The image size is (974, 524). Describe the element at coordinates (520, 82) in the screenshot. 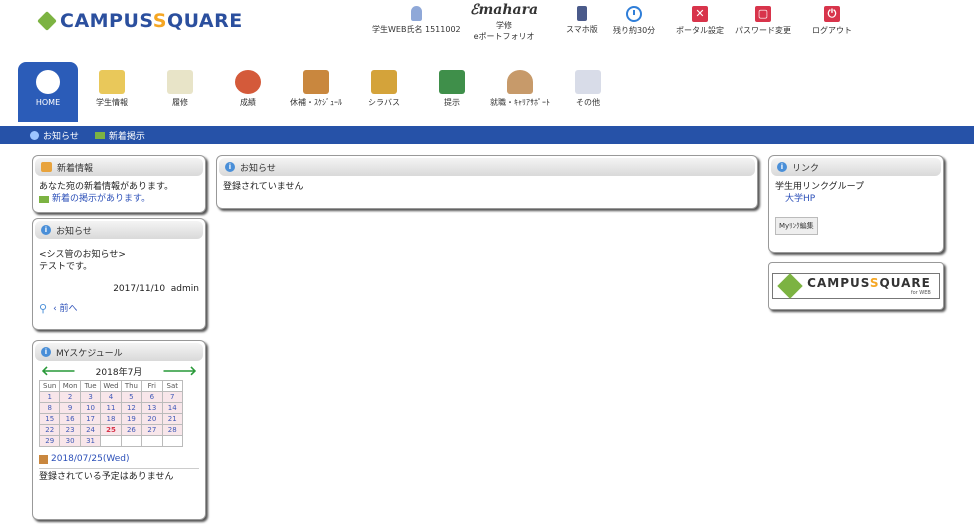

I see `career-icon` at that location.